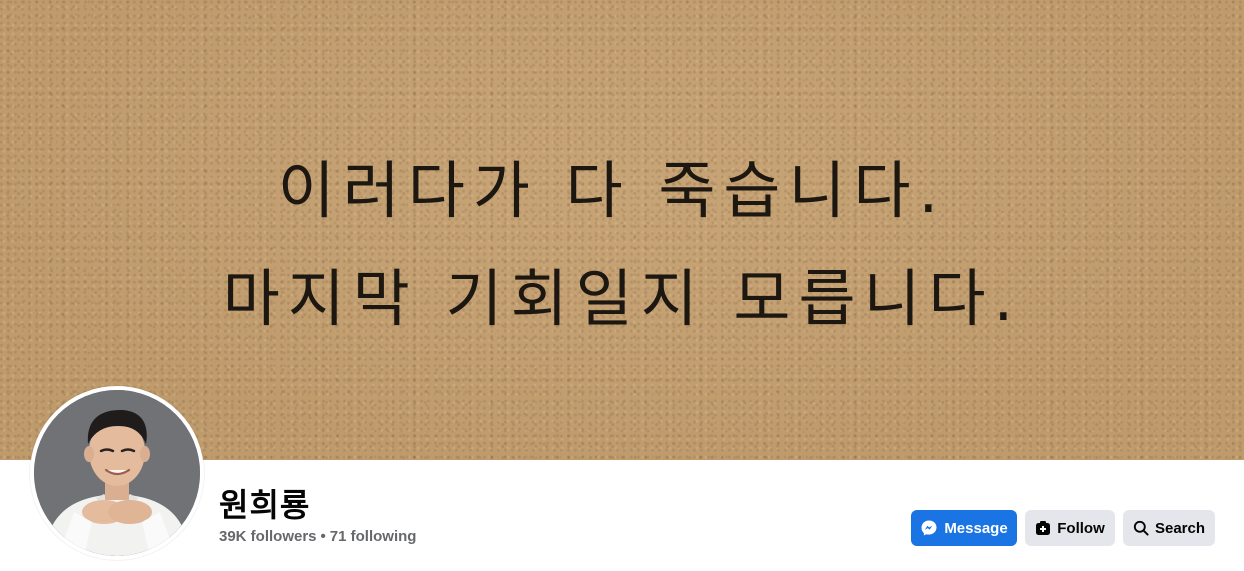 This screenshot has height=571, width=1244. What do you see at coordinates (622, 298) in the screenshot?
I see `cover-text-line-2: 마지막 기회일지 모릅니다.` at bounding box center [622, 298].